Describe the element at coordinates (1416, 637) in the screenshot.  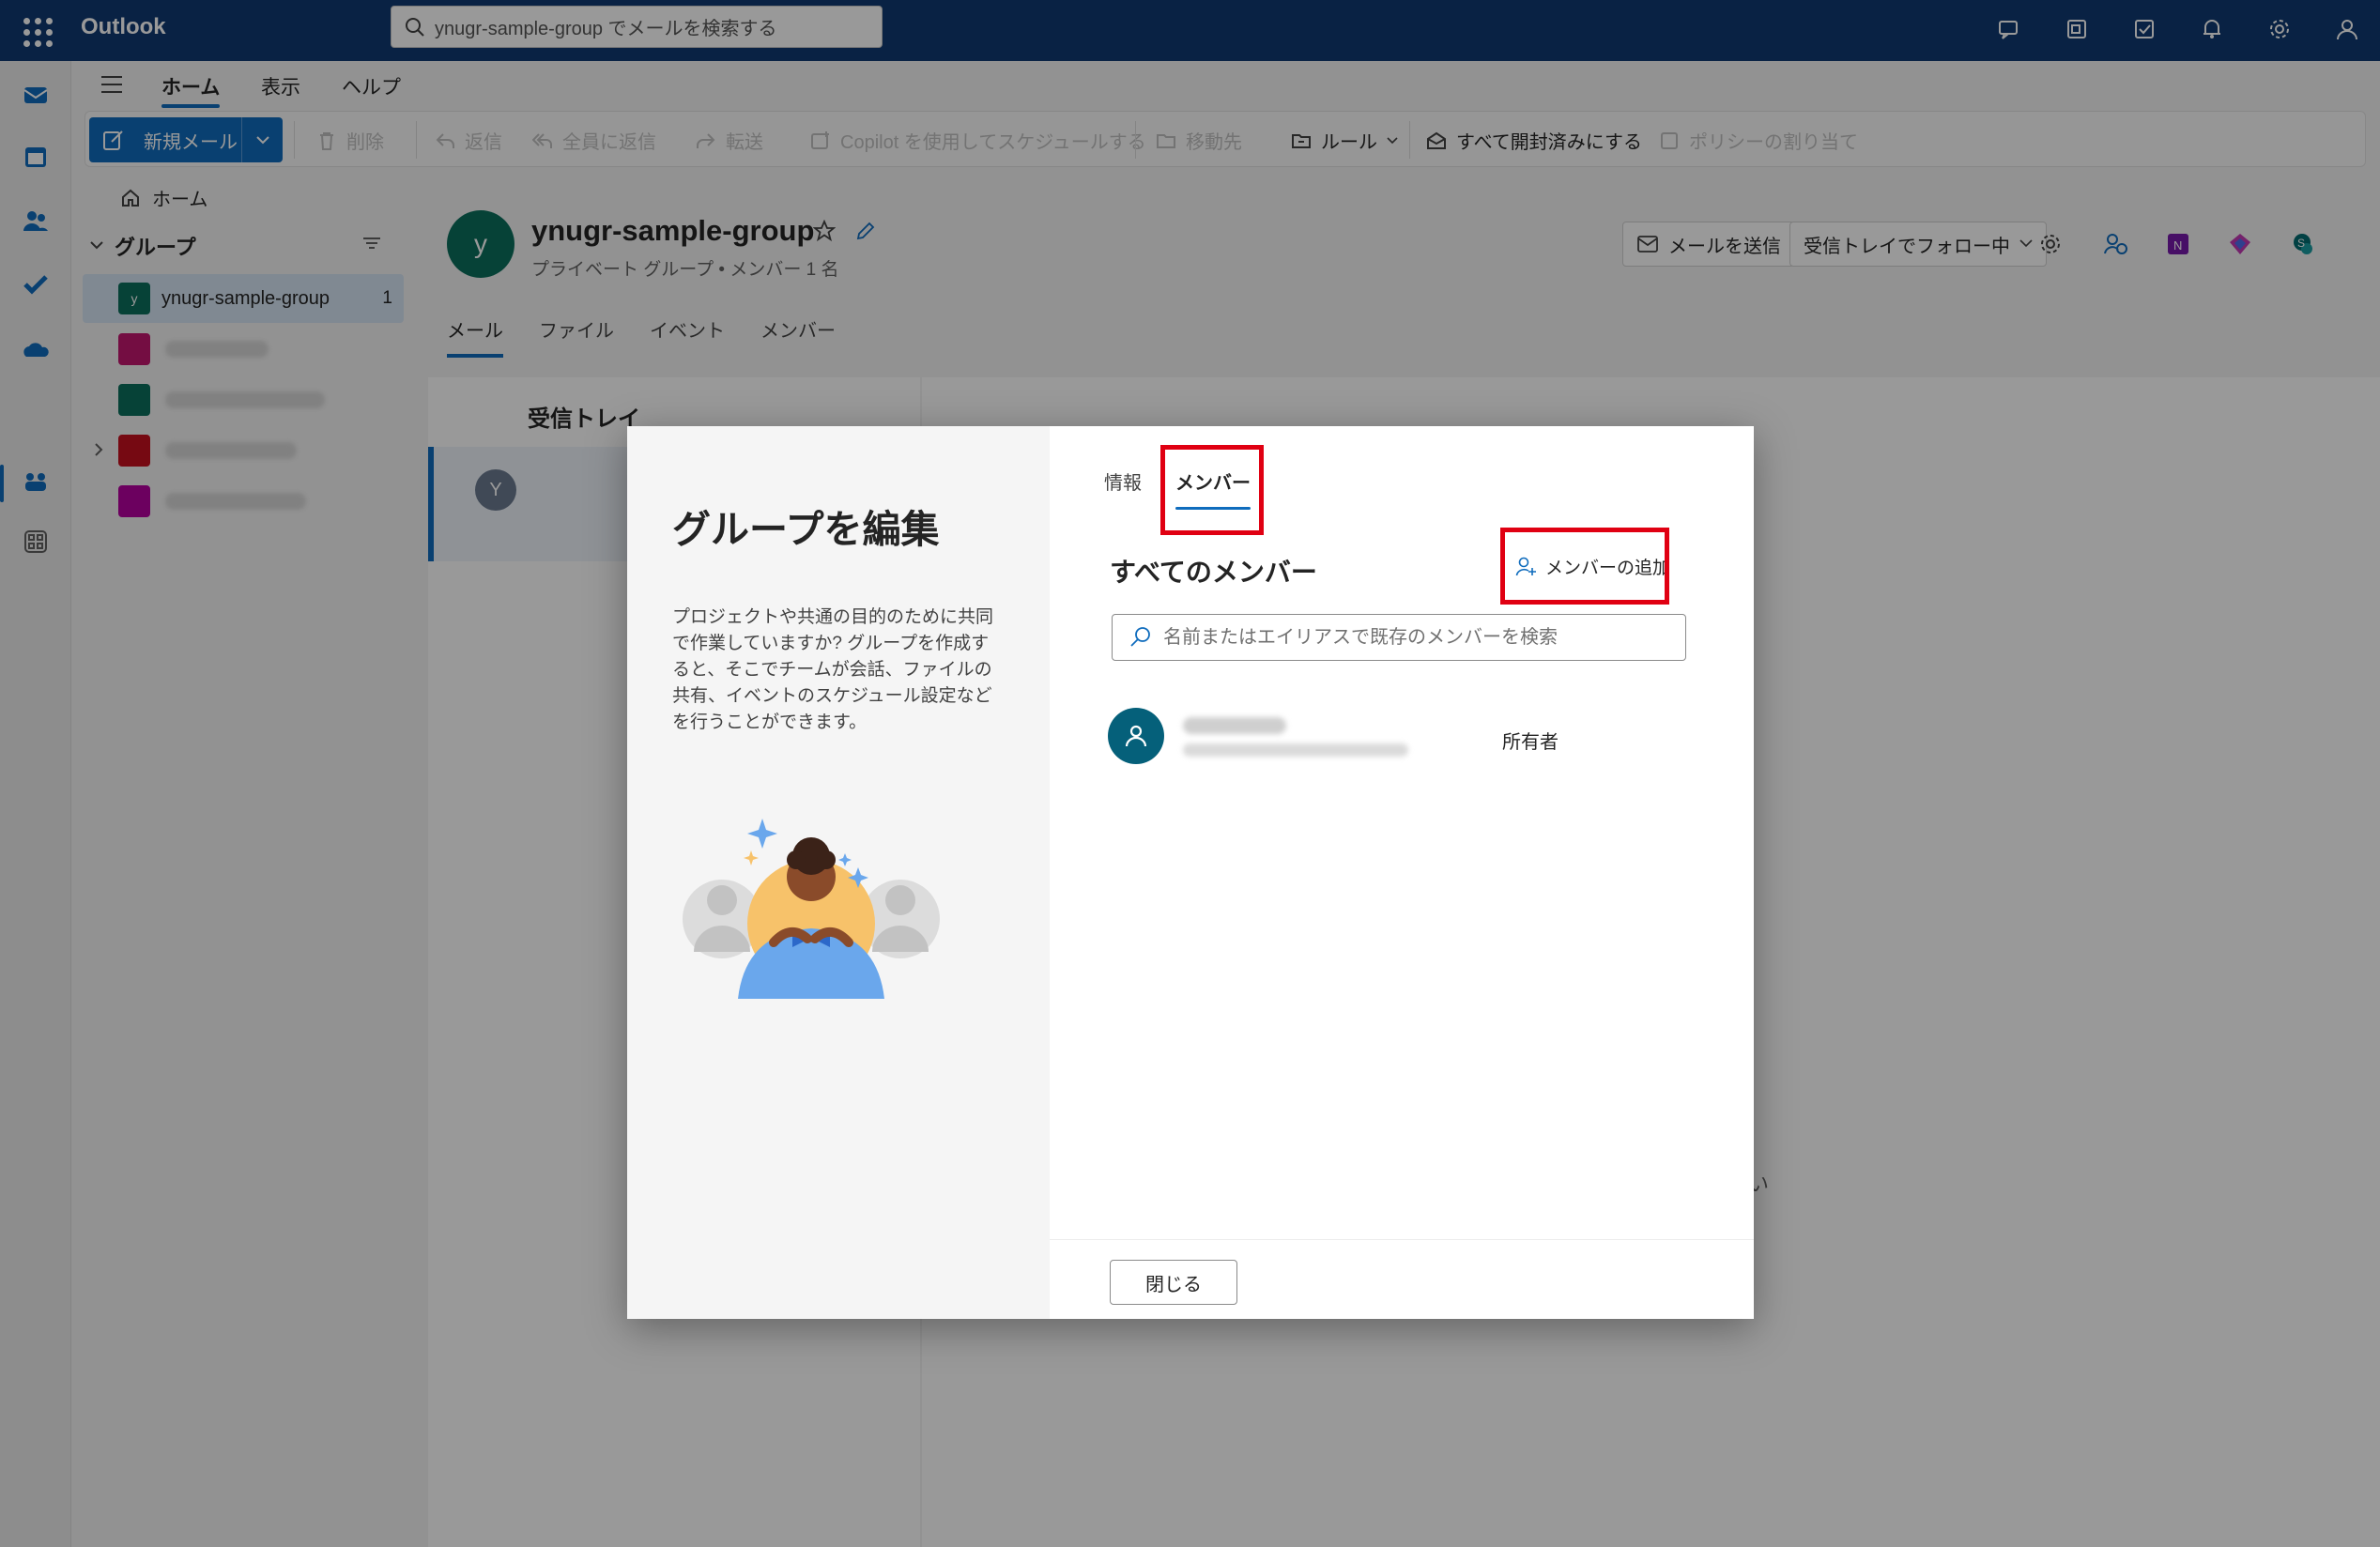
I see `member-search-input` at that location.